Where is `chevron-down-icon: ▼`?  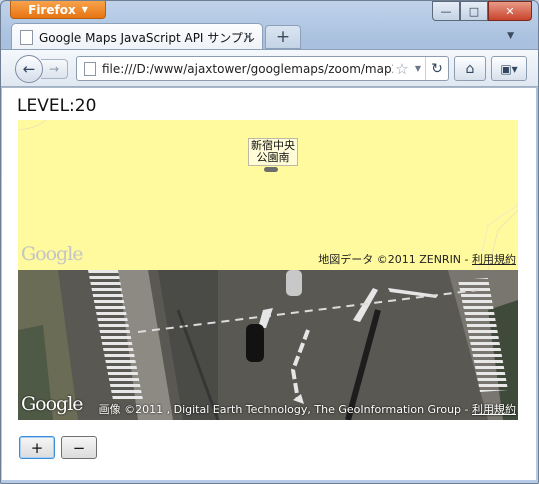 chevron-down-icon: ▼ is located at coordinates (84, 9).